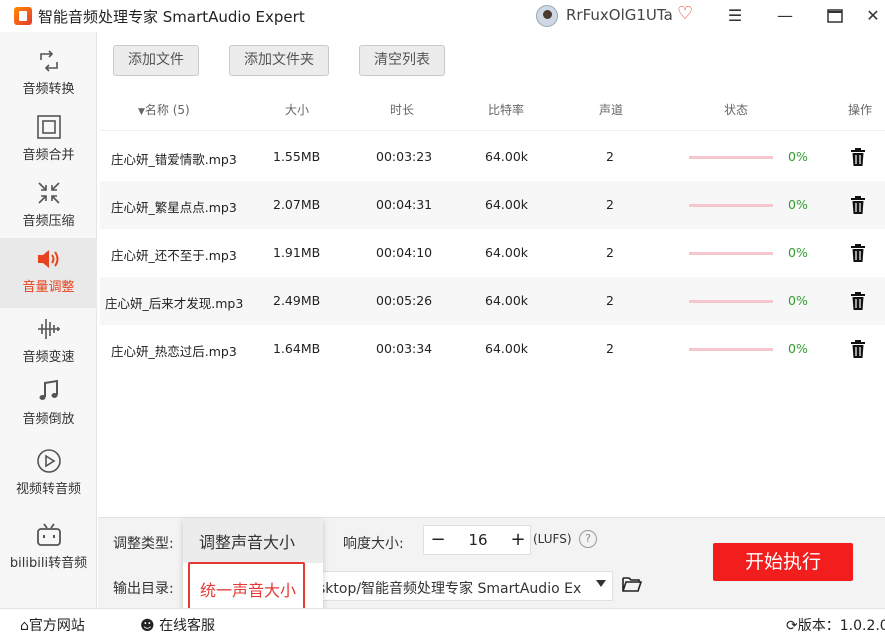  What do you see at coordinates (506, 110) in the screenshot?
I see `bitrate-header: 比特率` at bounding box center [506, 110].